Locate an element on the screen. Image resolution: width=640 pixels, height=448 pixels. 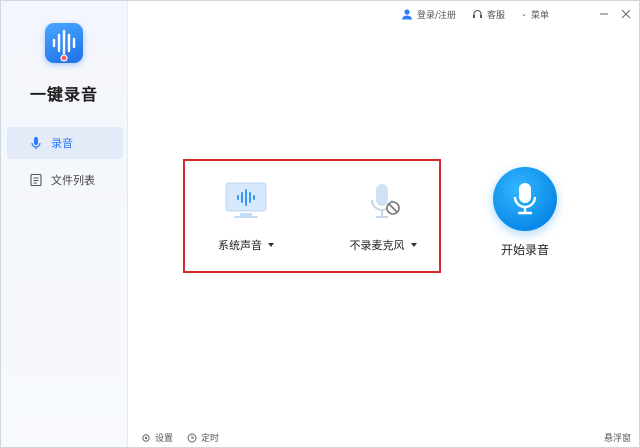
start-recording-button is located at coordinates (525, 199).